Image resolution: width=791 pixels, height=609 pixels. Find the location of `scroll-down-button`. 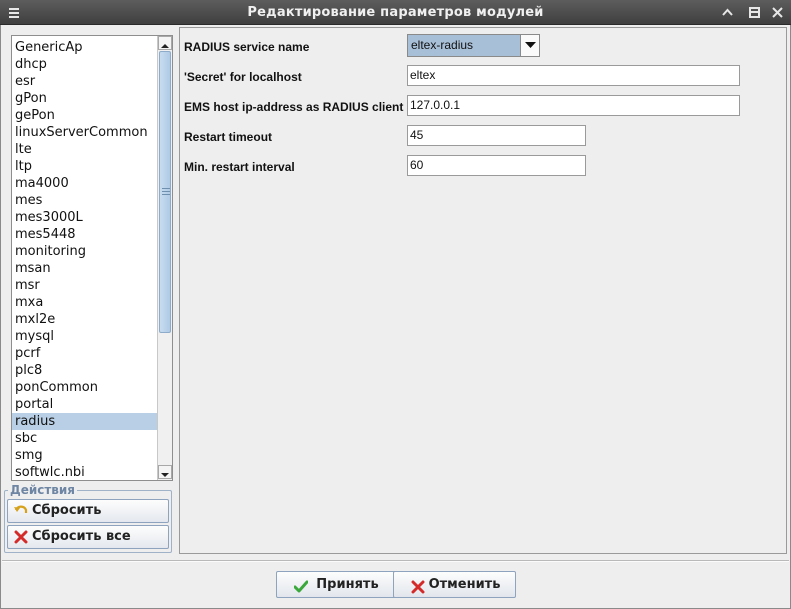

scroll-down-button is located at coordinates (165, 472).